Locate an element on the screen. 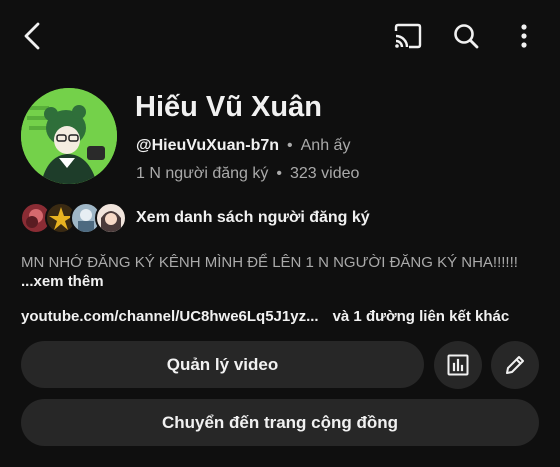 The image size is (560, 467). analytics-button is located at coordinates (458, 365).